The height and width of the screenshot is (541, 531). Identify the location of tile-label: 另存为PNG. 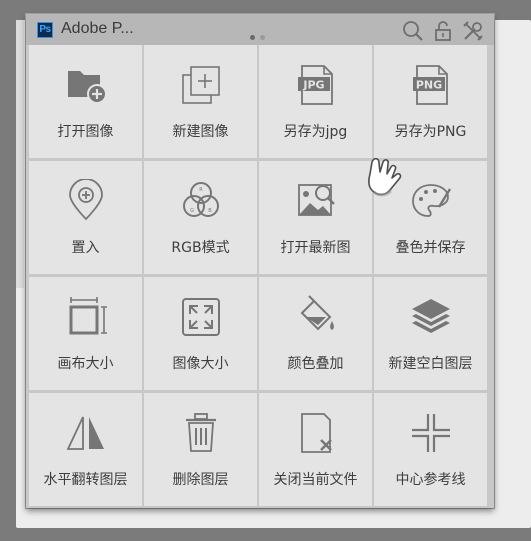
(430, 132).